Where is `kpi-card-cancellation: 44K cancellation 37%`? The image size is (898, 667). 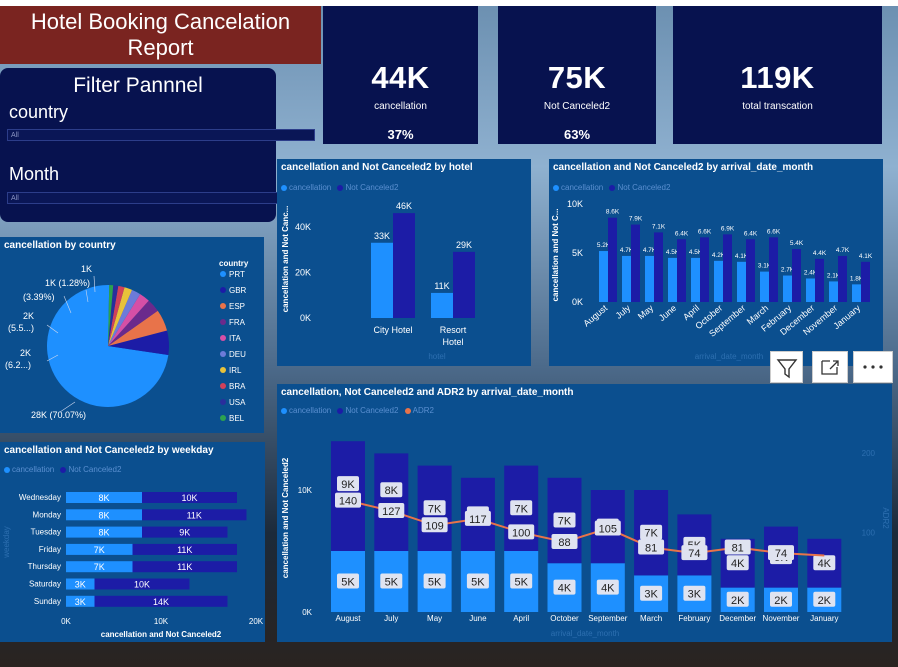
kpi-card-cancellation: 44K cancellation 37% is located at coordinates (400, 75).